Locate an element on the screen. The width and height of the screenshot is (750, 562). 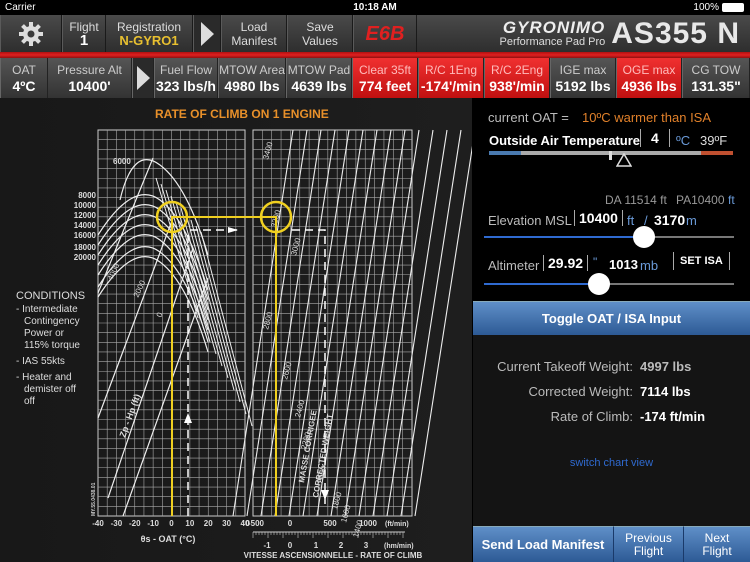
roc-axis-label: VITESSE ASCENSIONNELLE - RATE OF CLIMB is located at coordinates (333, 555).